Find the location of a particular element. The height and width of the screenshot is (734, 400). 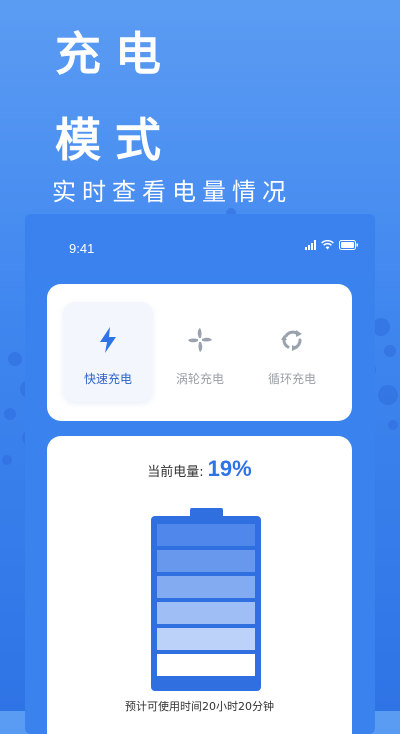

mode-turbo-charge: 涡轮充电 is located at coordinates (200, 352).